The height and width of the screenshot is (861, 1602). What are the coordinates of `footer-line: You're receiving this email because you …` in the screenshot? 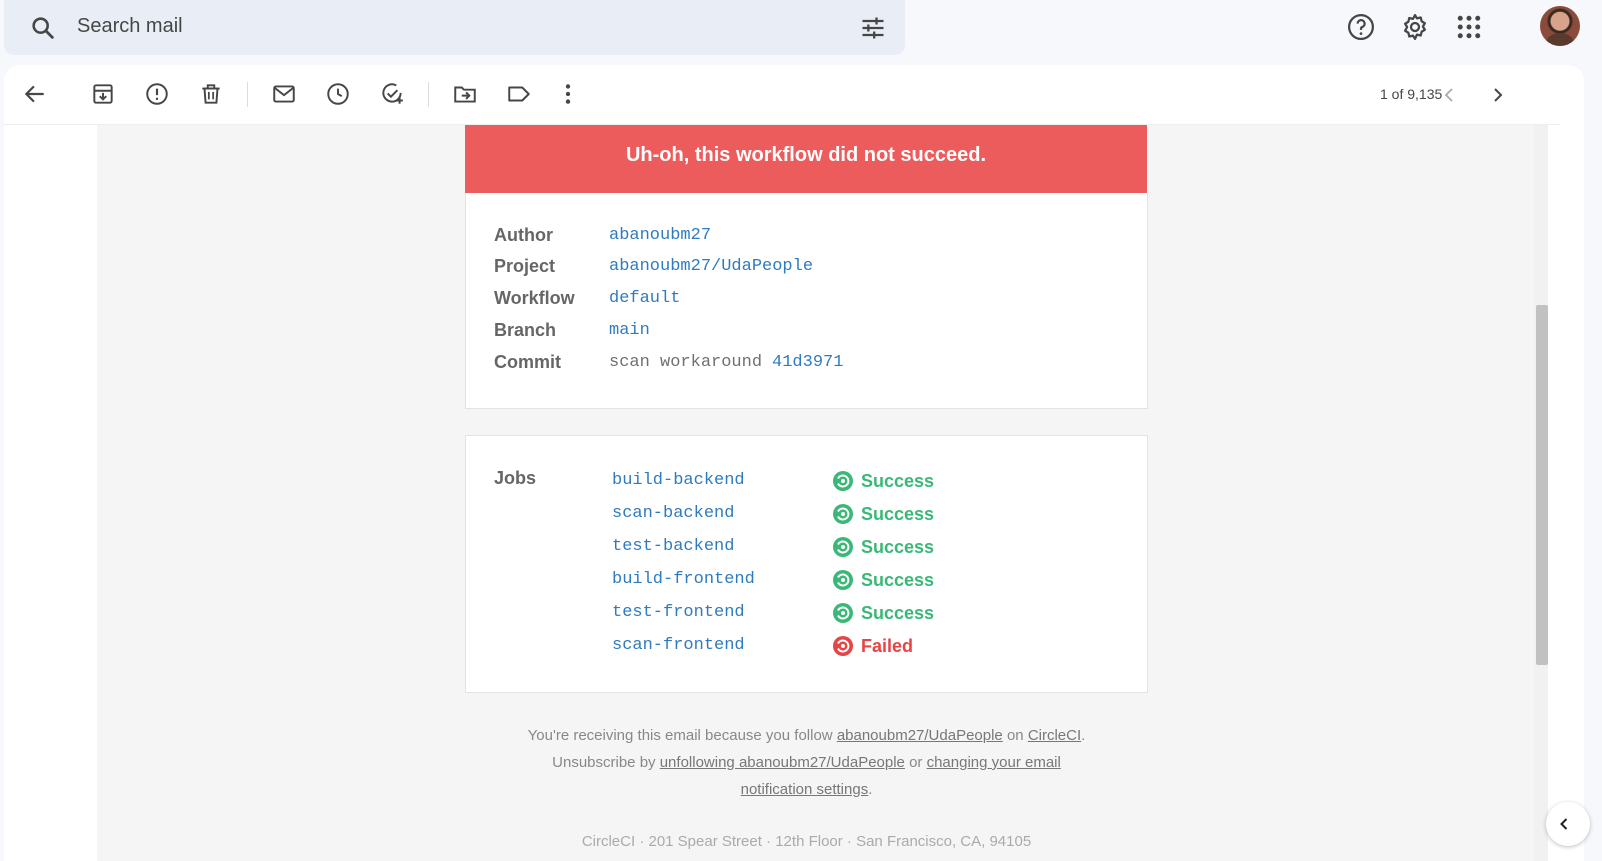 It's located at (806, 735).